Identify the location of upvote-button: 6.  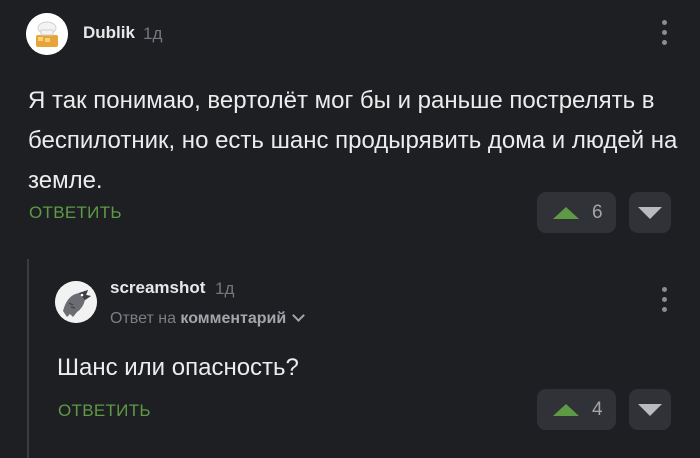
(576, 212).